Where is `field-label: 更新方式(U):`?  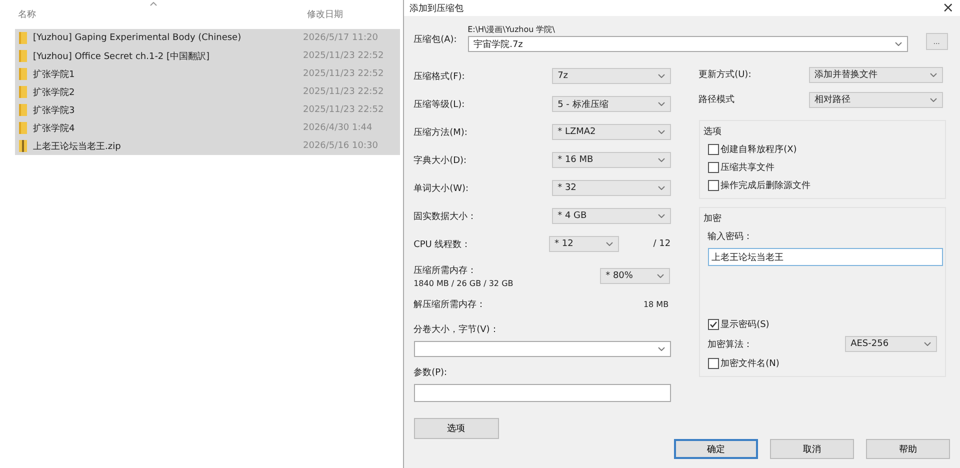 field-label: 更新方式(U): is located at coordinates (725, 74).